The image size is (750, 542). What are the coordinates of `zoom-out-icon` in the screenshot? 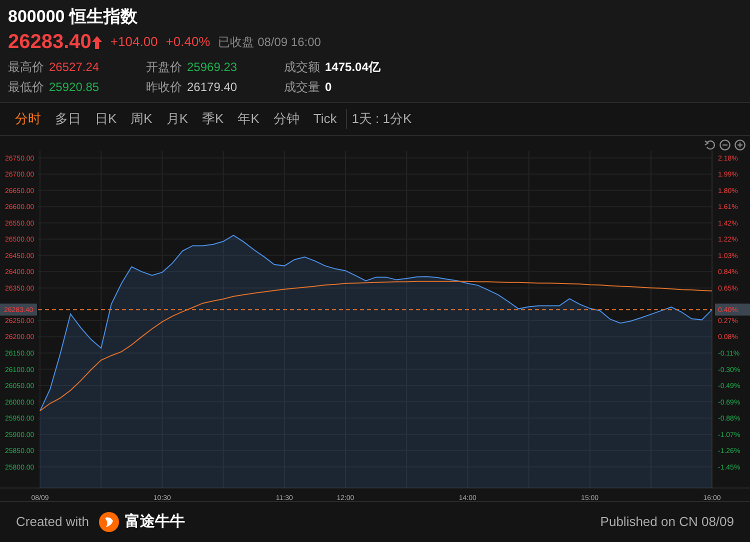 It's located at (725, 144).